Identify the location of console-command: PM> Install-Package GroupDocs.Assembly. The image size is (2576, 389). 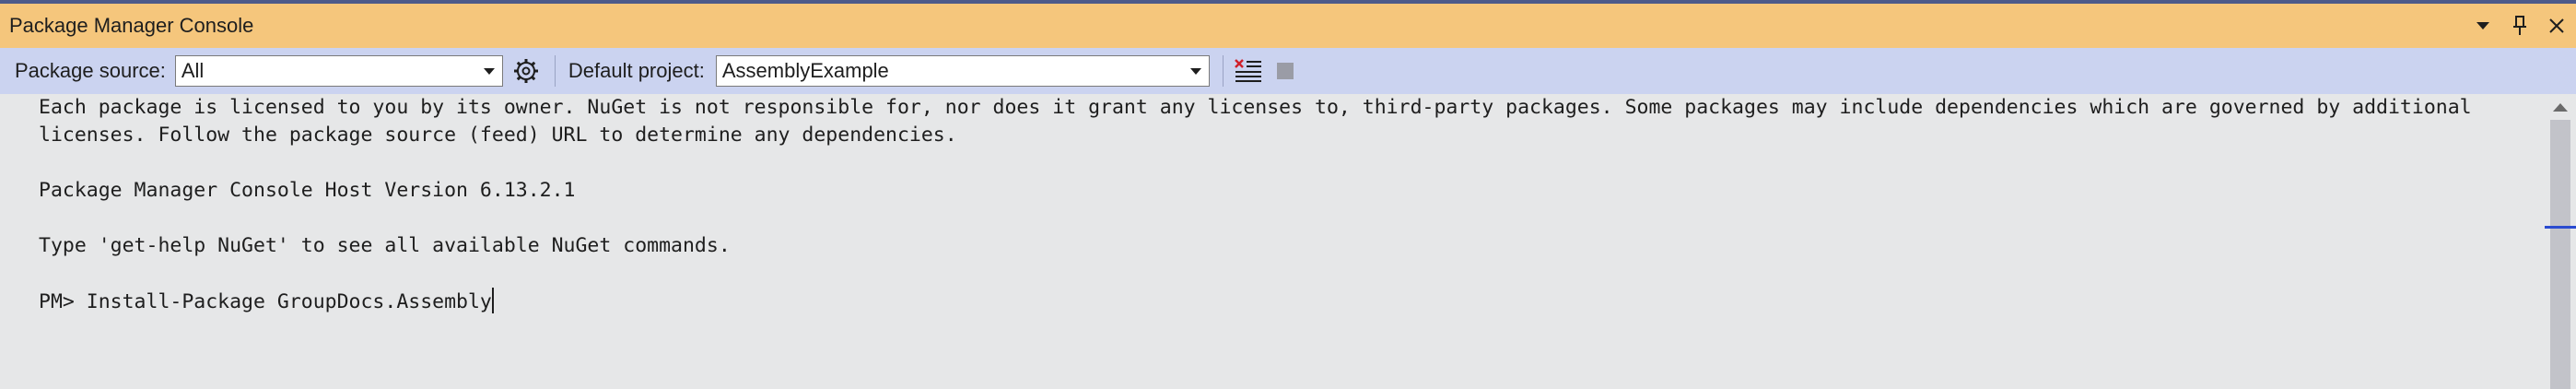
(265, 302).